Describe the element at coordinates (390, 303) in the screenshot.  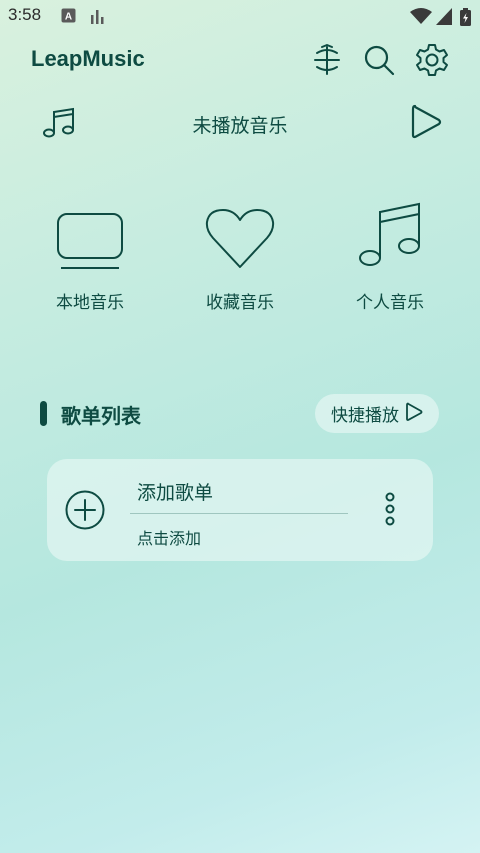
I see `category-label: 个人音乐` at that location.